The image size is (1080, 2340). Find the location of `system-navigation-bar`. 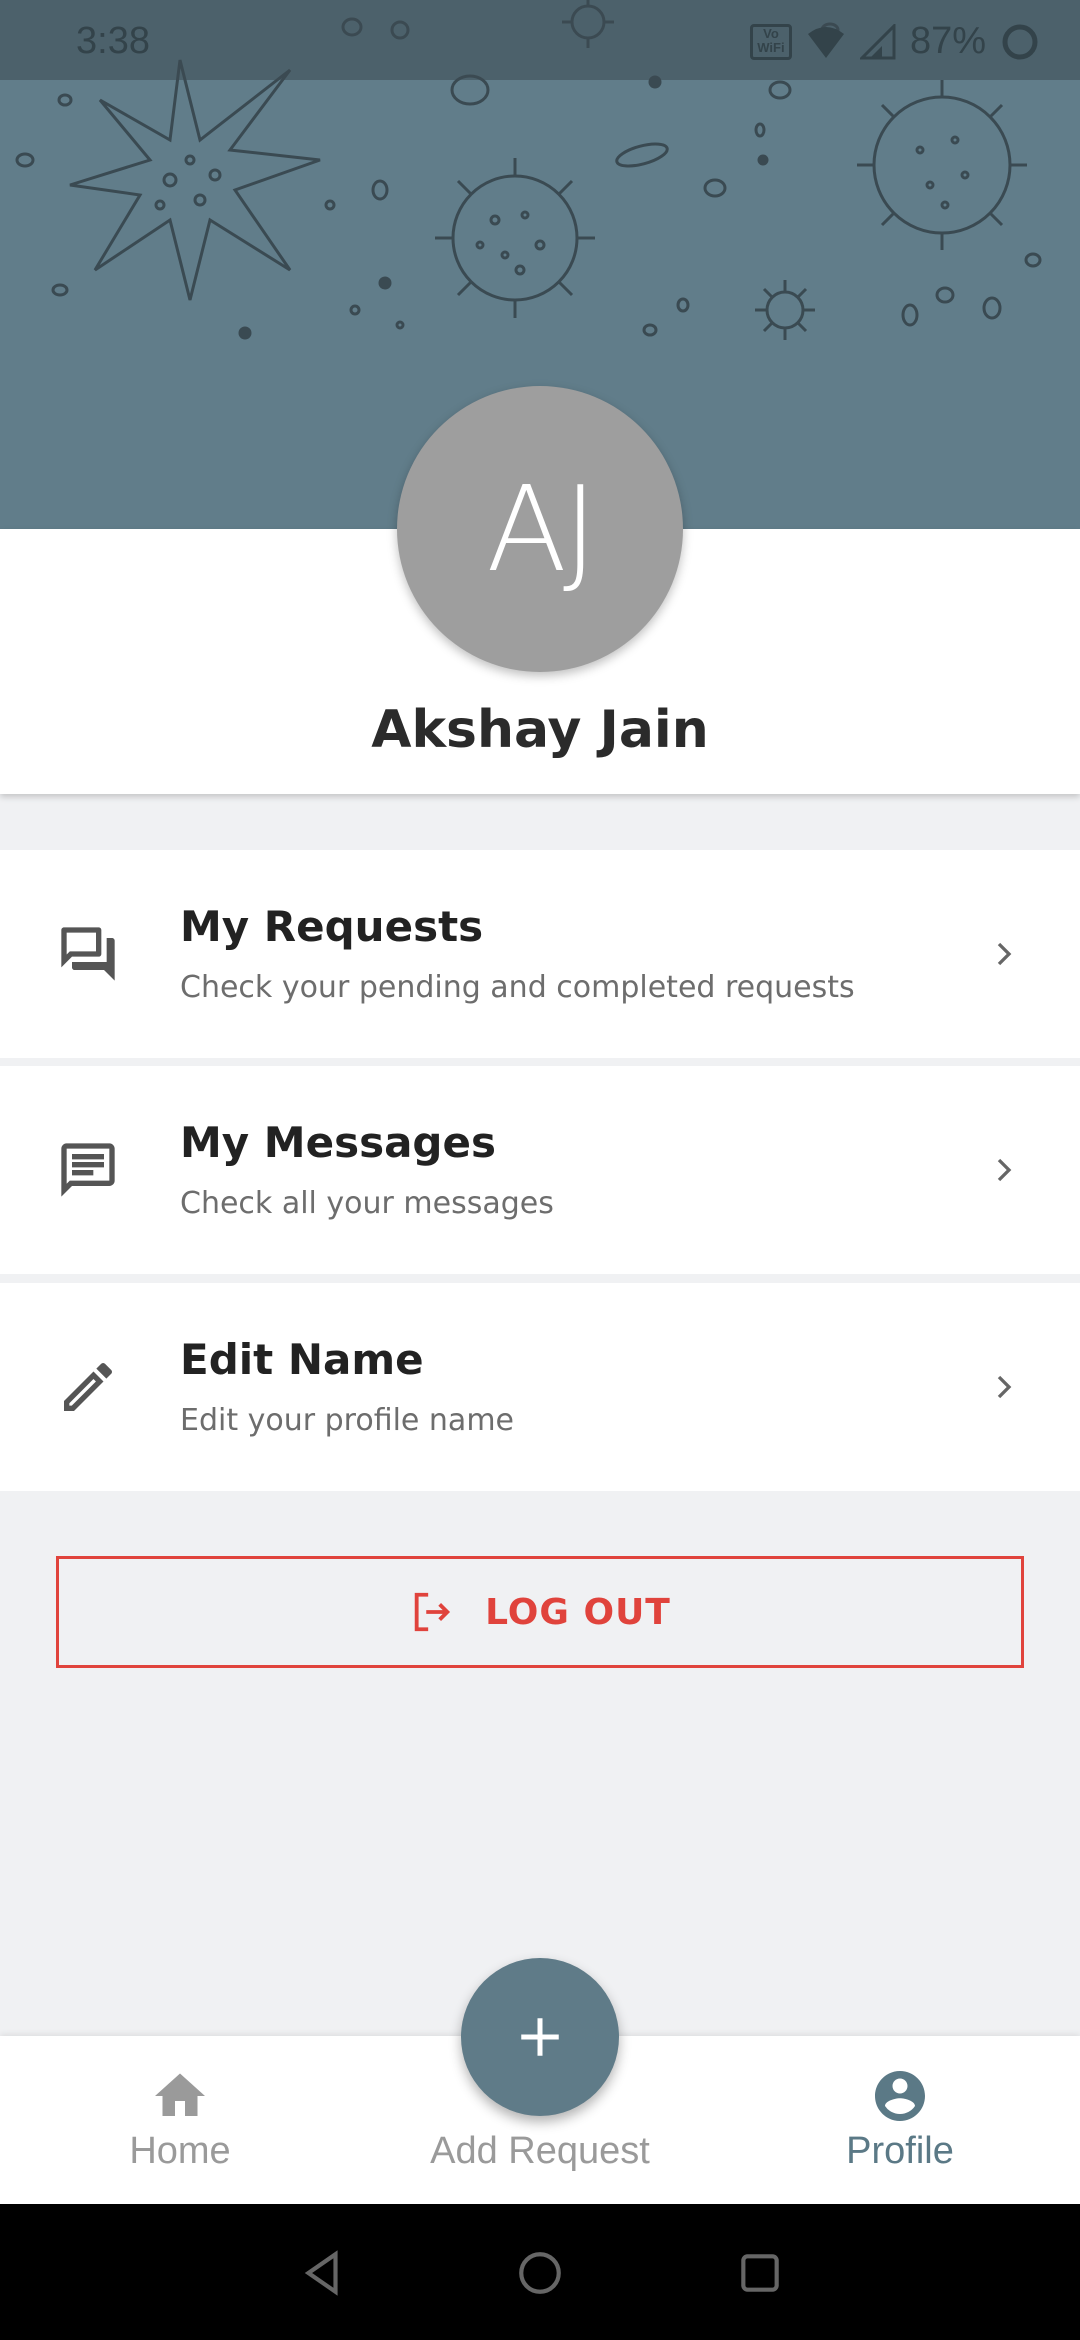

system-navigation-bar is located at coordinates (540, 2272).